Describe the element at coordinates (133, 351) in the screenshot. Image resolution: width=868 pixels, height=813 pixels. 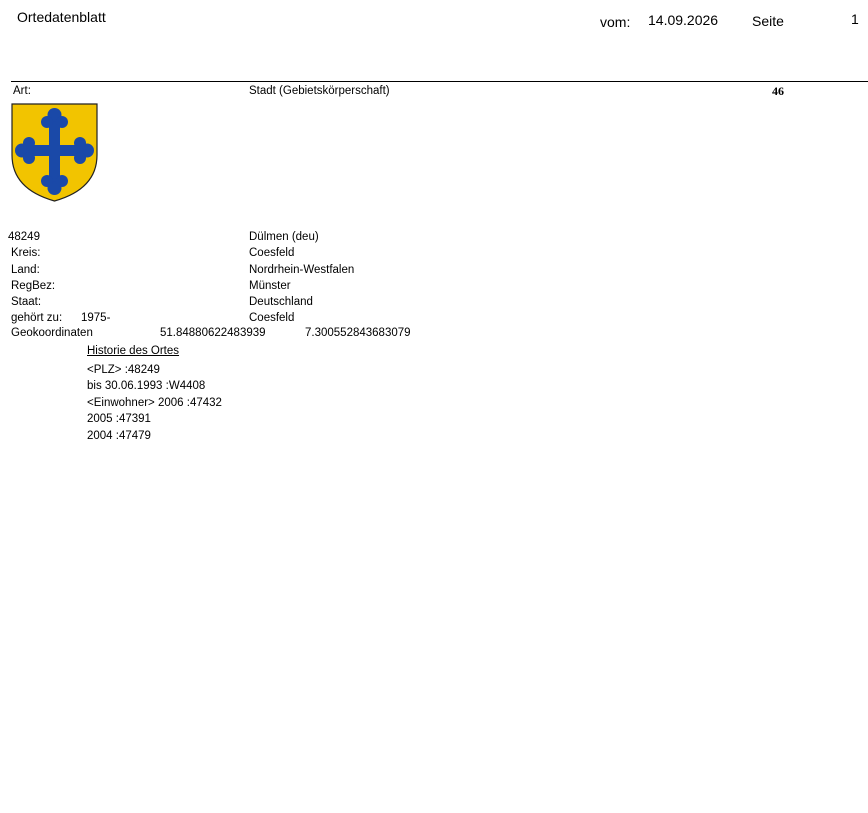
I see `history-heading: Historie des Ortes` at that location.